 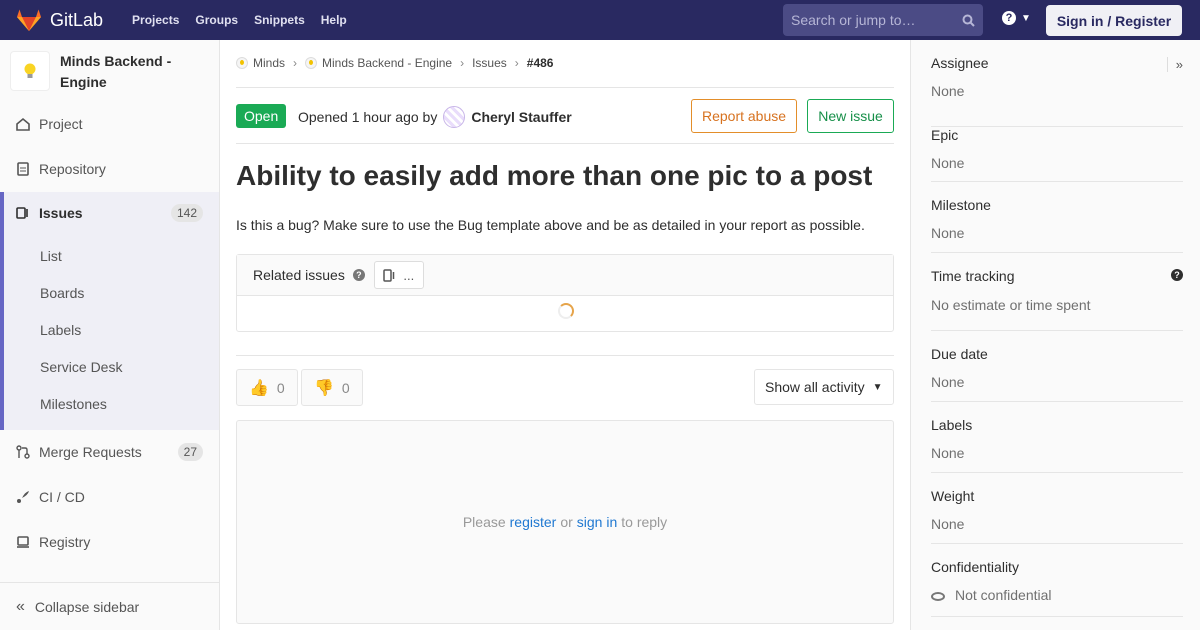 I want to click on time-tracking-label: Time tracking, so click(x=973, y=276).